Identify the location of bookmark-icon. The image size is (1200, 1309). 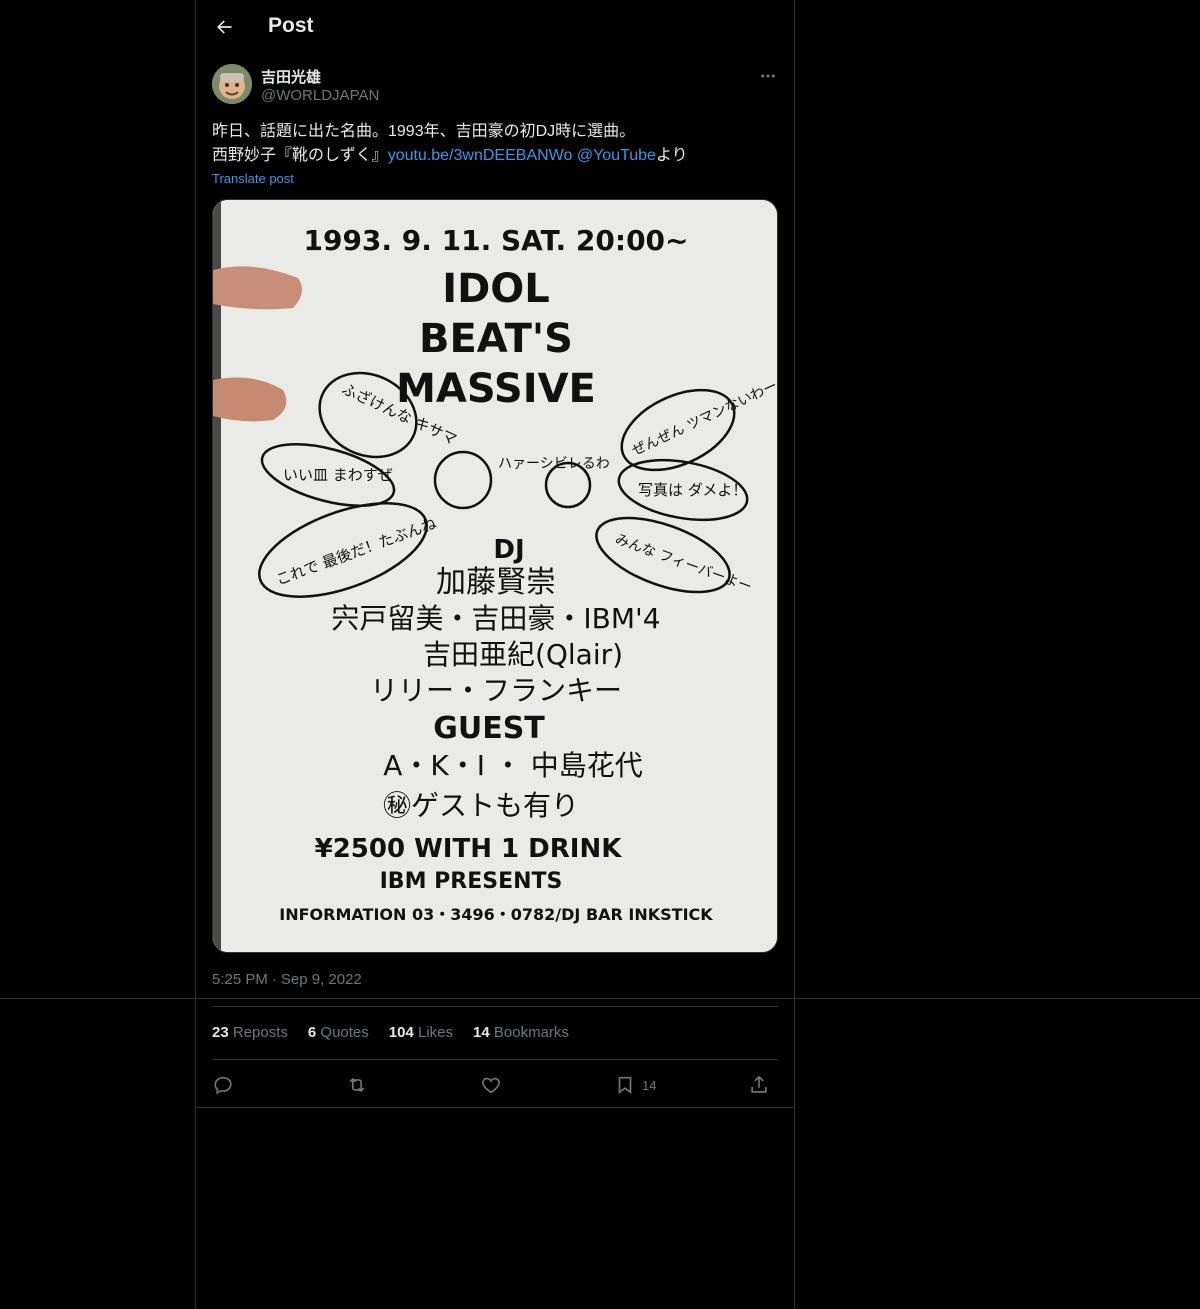
(625, 1085).